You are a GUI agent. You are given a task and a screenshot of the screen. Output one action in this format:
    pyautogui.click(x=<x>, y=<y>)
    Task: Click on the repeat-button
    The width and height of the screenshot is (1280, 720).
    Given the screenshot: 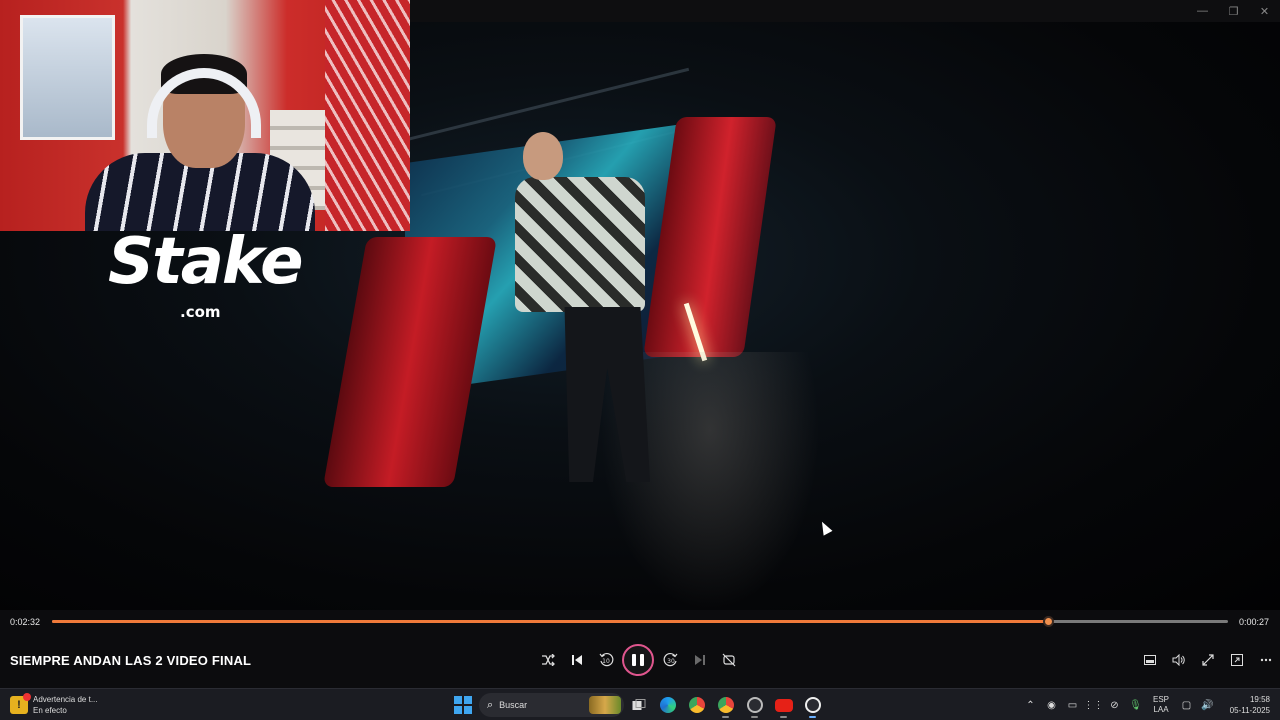 What is the action you would take?
    pyautogui.click(x=728, y=660)
    